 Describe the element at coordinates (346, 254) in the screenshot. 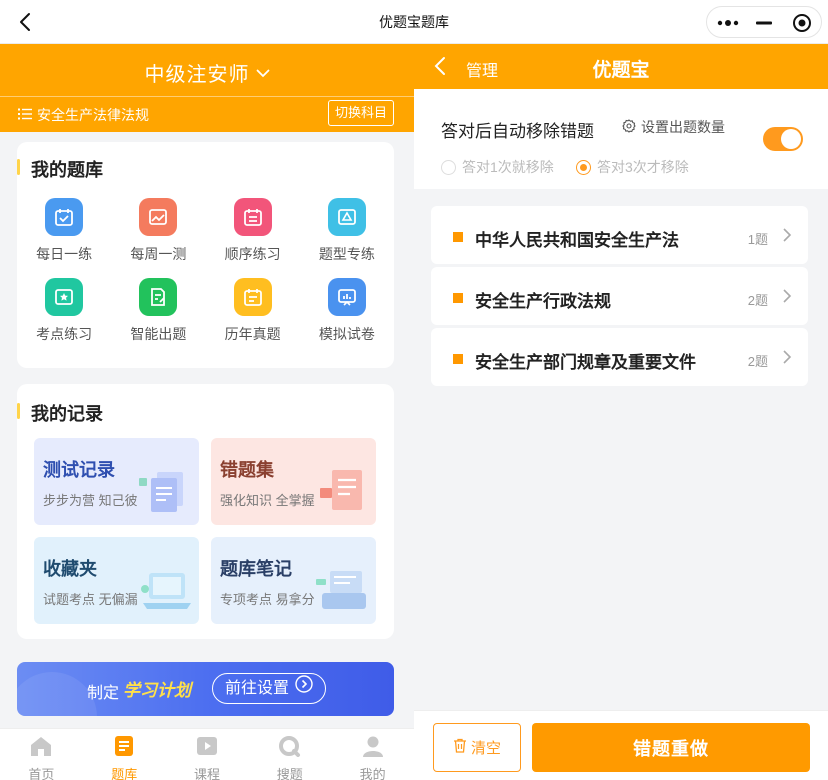

I see `tile-label: 题型专练` at that location.